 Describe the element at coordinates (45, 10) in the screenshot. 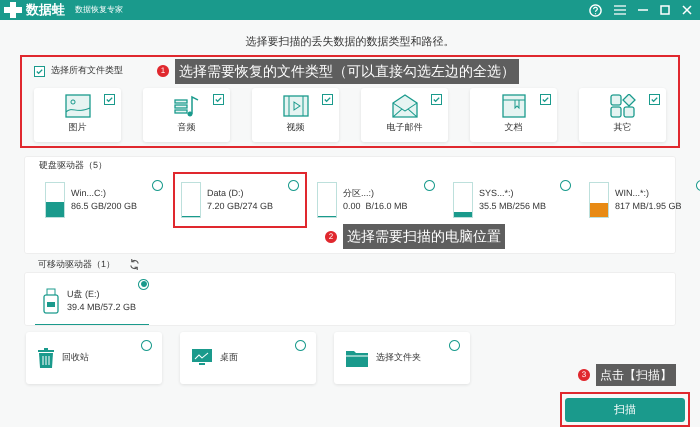

I see `app-name: 数据蛙` at that location.